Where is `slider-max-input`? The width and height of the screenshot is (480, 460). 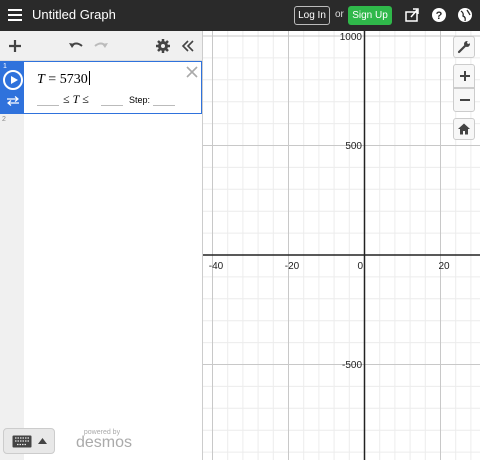 slider-max-input is located at coordinates (112, 105).